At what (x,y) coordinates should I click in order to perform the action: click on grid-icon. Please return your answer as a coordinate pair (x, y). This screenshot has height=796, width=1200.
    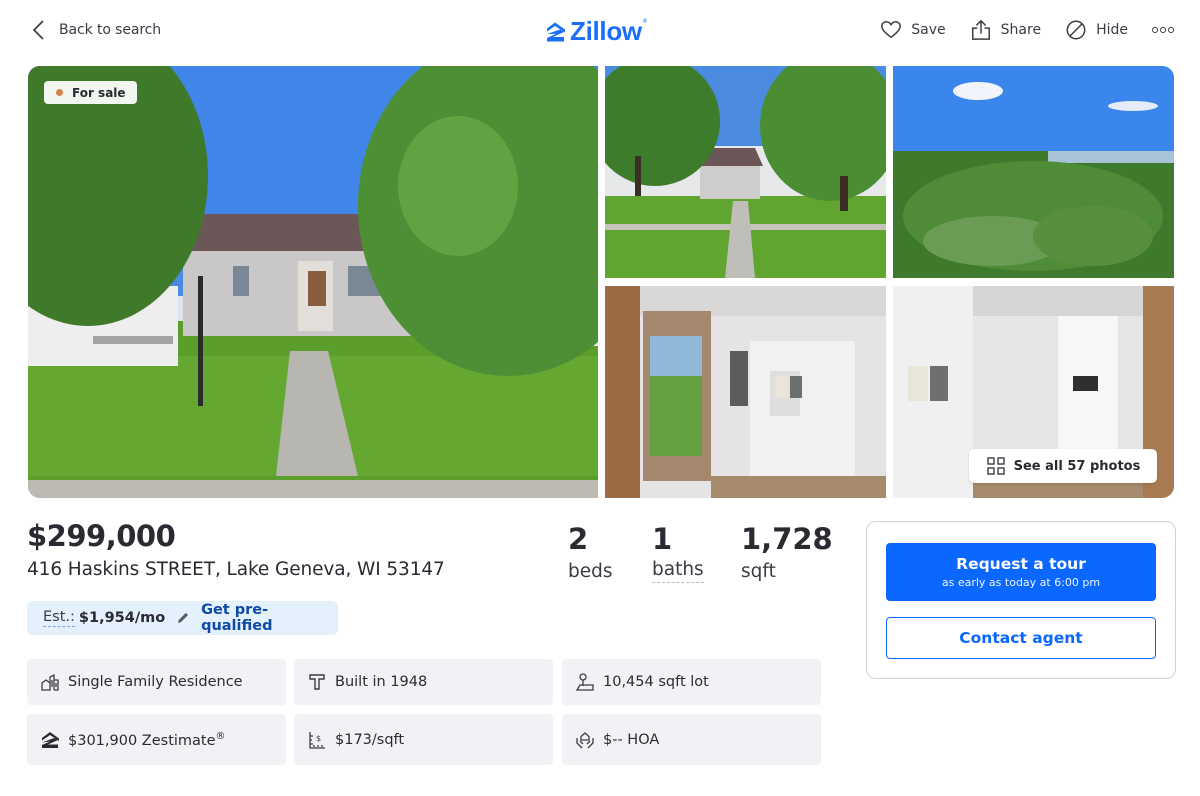
    Looking at the image, I should click on (995, 466).